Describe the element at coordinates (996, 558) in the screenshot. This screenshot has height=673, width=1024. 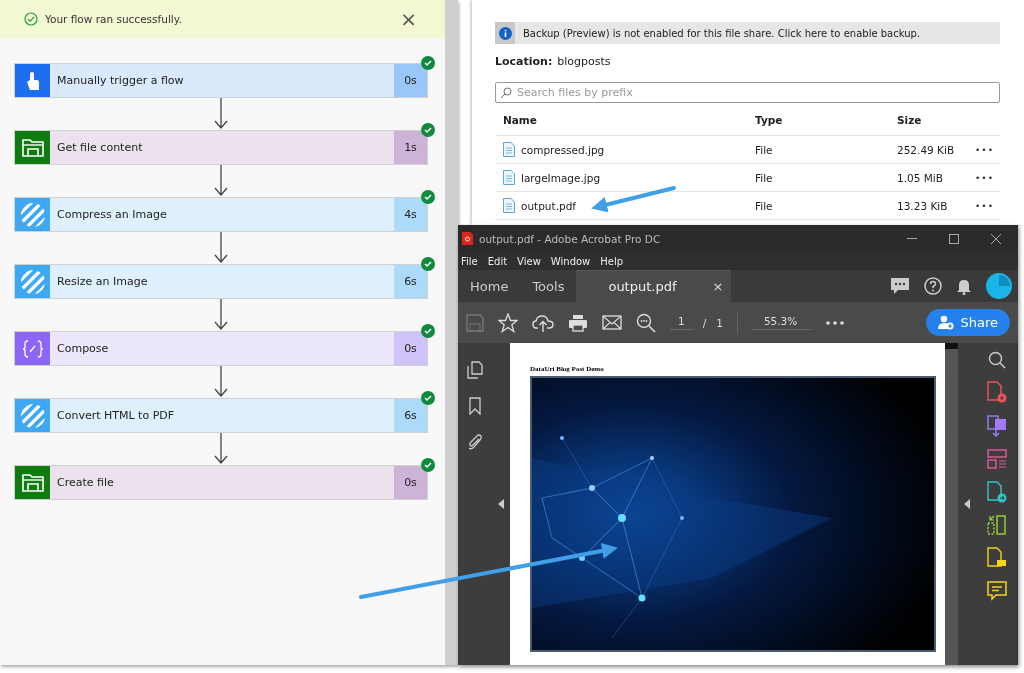
I see `document-comment-icon` at that location.